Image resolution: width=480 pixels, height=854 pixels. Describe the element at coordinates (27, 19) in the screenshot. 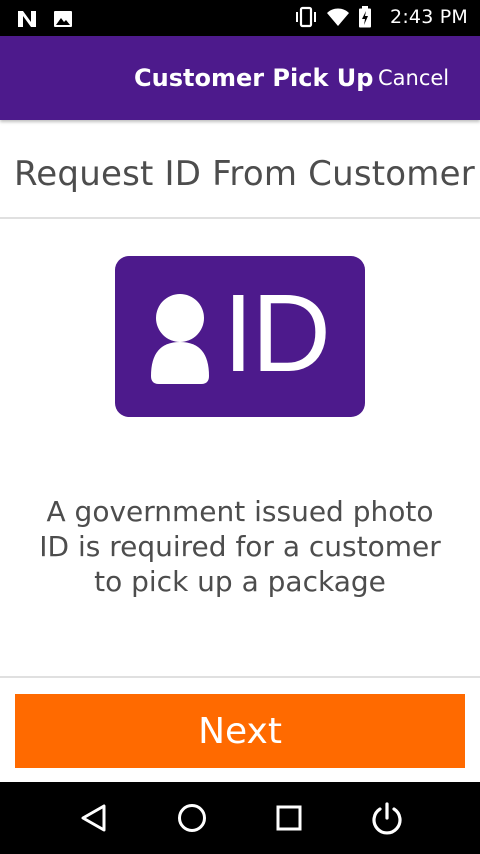

I see `n-notification-icon` at that location.